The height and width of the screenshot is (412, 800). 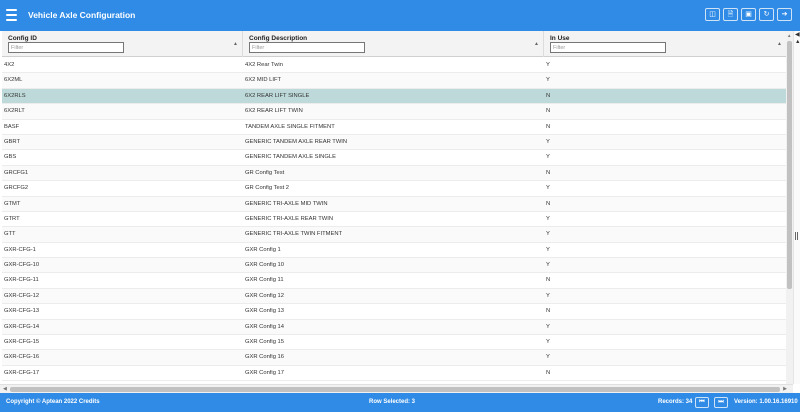 What do you see at coordinates (394, 251) in the screenshot?
I see `table-row: GXR-CFG-1 GXR Config 1 Y` at bounding box center [394, 251].